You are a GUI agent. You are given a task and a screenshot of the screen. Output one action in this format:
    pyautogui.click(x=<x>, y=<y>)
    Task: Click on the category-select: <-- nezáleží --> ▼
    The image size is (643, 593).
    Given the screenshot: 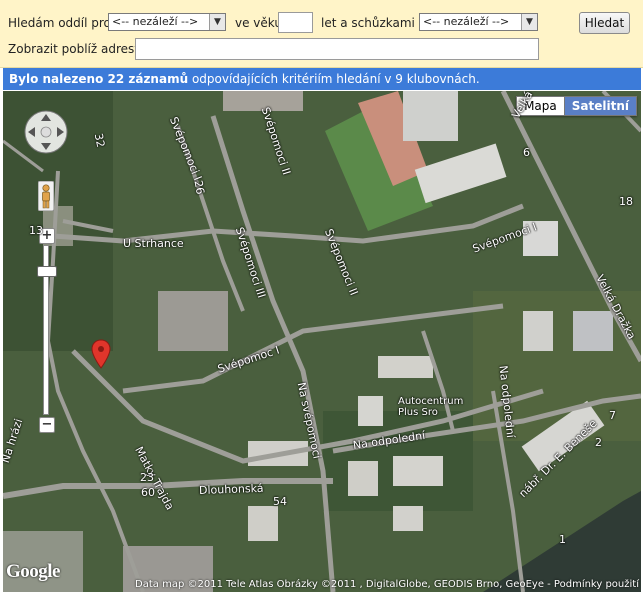 What is the action you would take?
    pyautogui.click(x=167, y=22)
    